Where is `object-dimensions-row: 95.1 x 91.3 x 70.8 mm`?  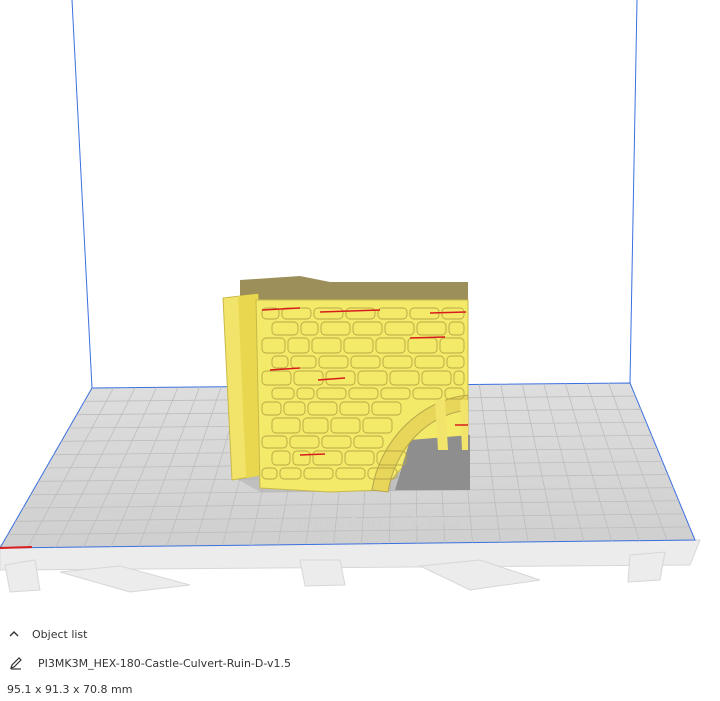
object-dimensions-row: 95.1 x 91.3 x 70.8 mm is located at coordinates (69, 689).